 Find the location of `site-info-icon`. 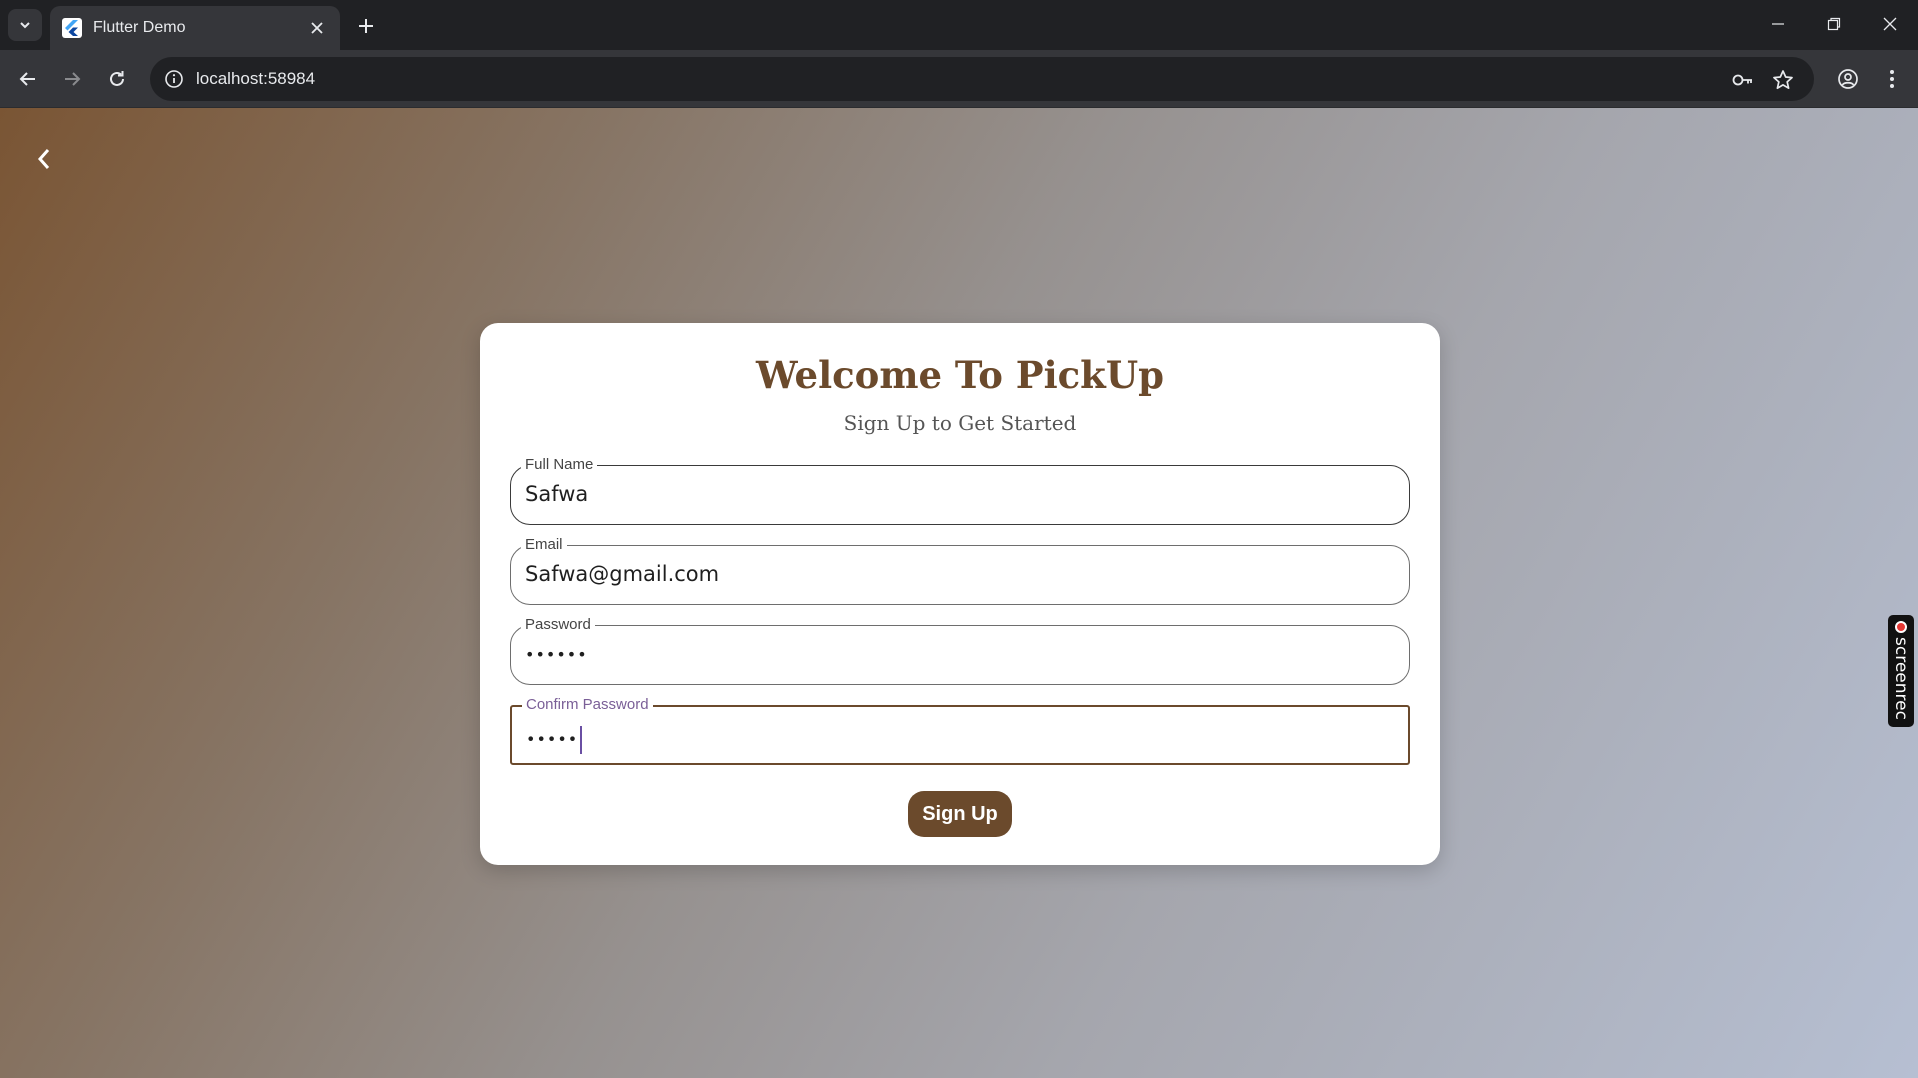

site-info-icon is located at coordinates (174, 79).